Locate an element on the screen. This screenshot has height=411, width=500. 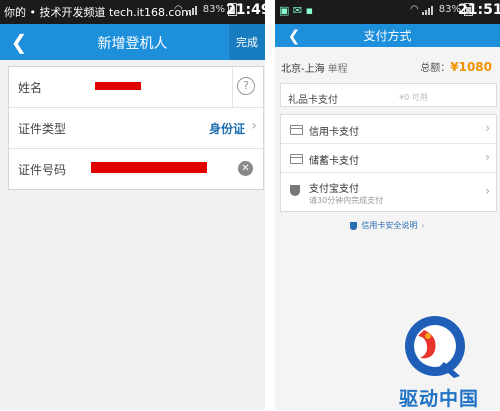
alipay-shield-icon is located at coordinates (295, 190).